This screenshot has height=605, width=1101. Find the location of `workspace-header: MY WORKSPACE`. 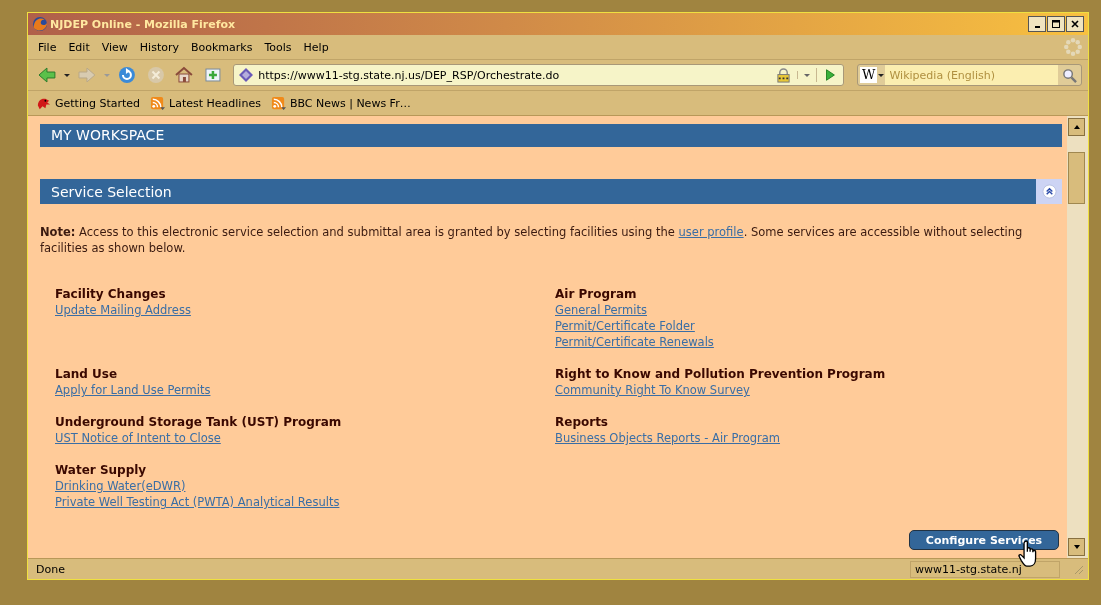

workspace-header: MY WORKSPACE is located at coordinates (551, 135).